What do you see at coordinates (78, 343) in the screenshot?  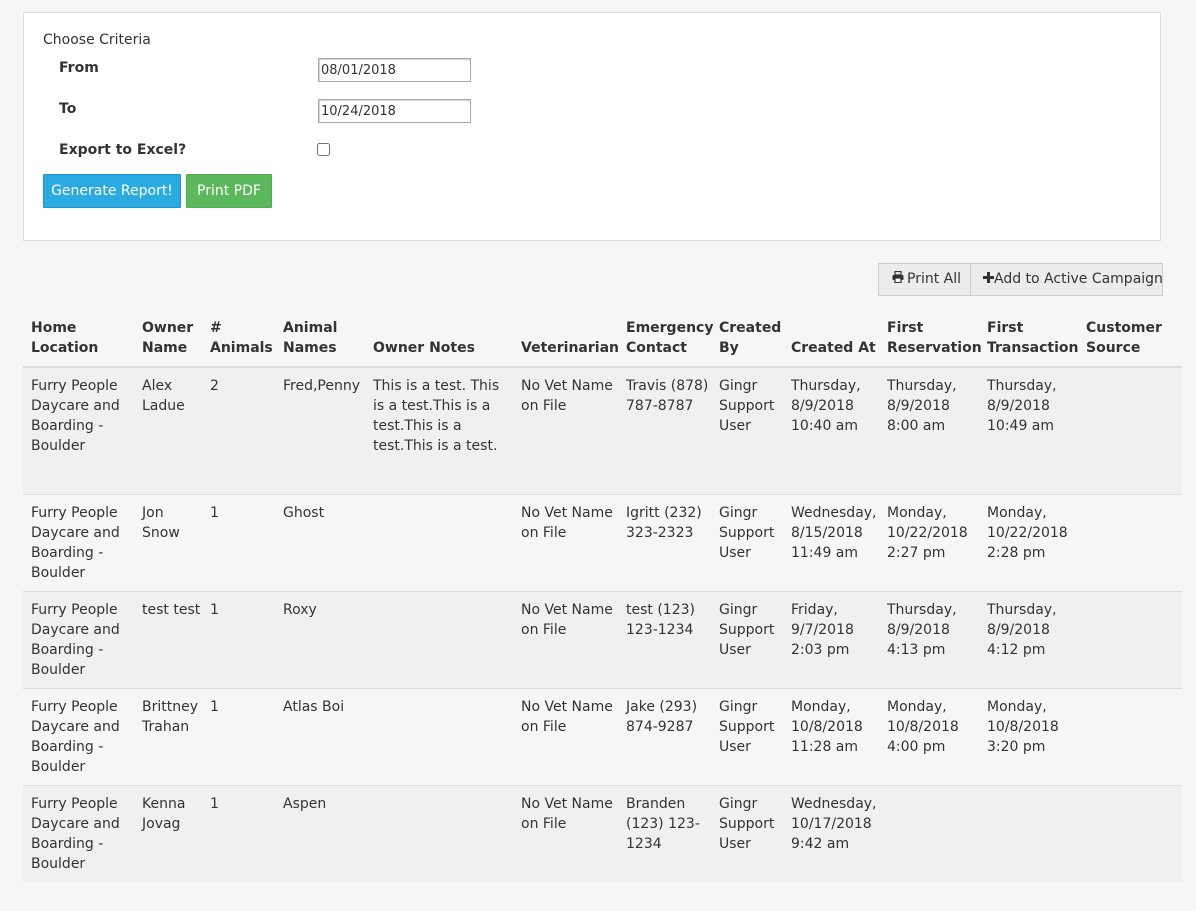 I see `column-header: Home Location` at bounding box center [78, 343].